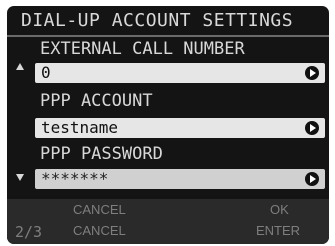  Describe the element at coordinates (20, 177) in the screenshot. I see `scroll-down-icon` at that location.